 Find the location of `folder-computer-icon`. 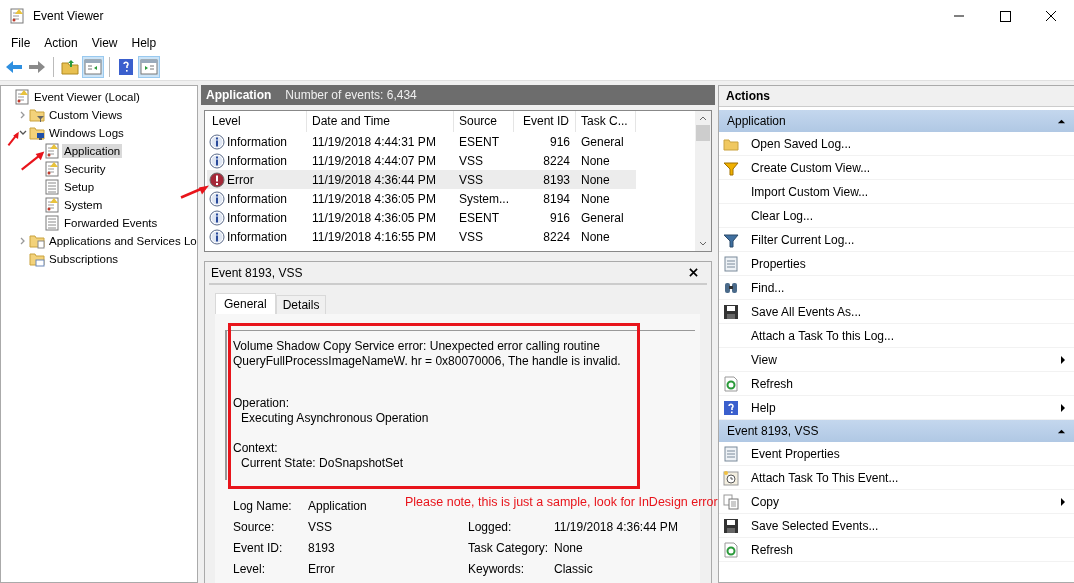

folder-computer-icon is located at coordinates (37, 133).